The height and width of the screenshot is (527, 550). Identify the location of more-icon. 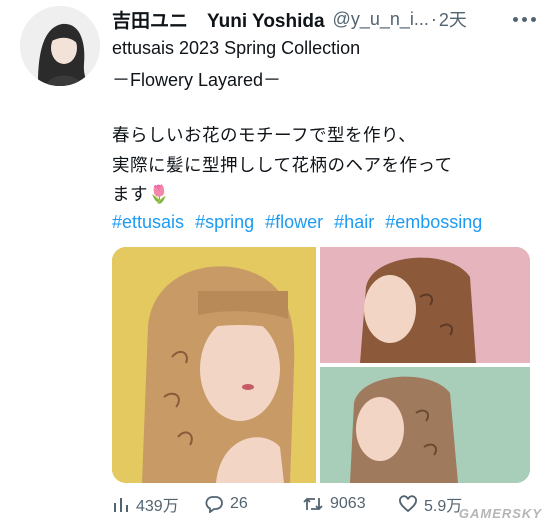
(524, 19).